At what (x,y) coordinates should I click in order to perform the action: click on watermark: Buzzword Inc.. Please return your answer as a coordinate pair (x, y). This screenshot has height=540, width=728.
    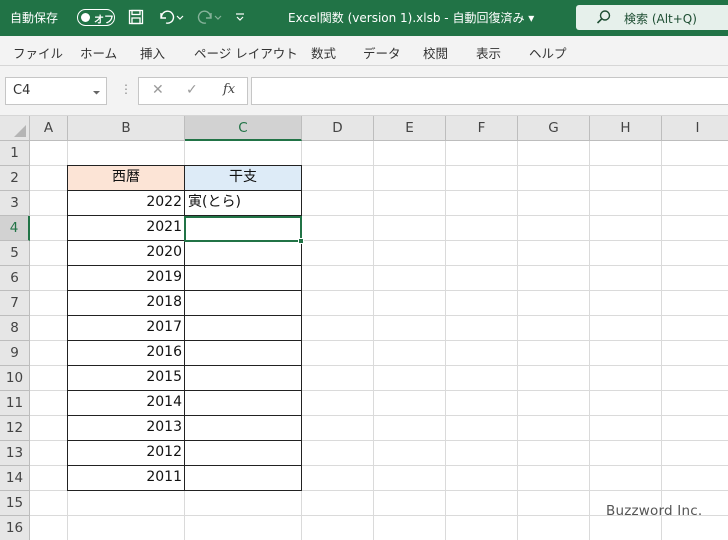
    Looking at the image, I should click on (654, 511).